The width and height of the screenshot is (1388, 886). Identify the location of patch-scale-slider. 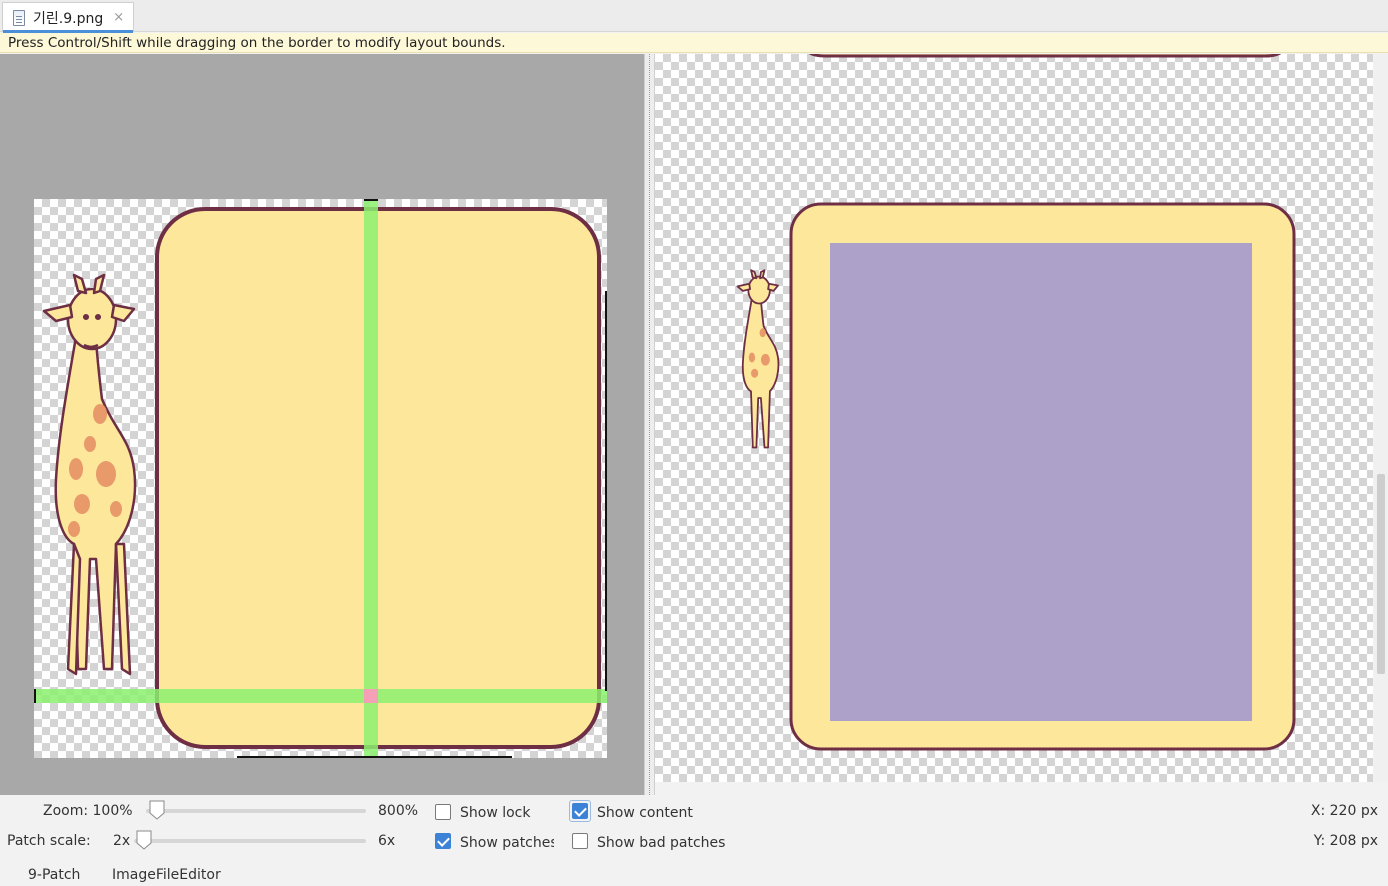
(250, 841).